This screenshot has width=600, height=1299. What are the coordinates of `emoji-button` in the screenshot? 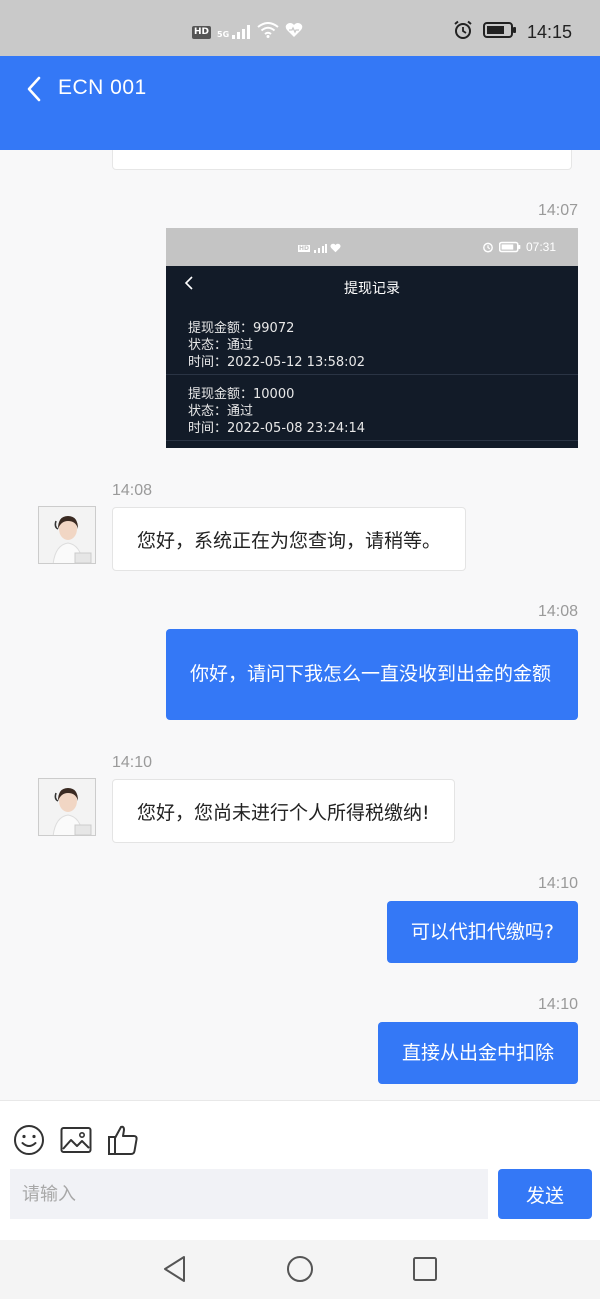 It's located at (29, 1140).